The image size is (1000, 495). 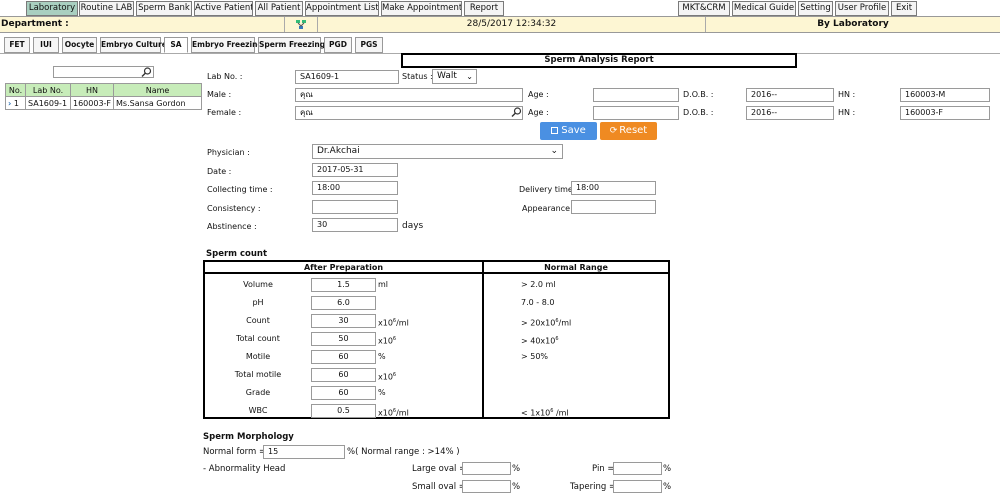 What do you see at coordinates (342, 8) in the screenshot?
I see `nav-appointment-list: Appointment List` at bounding box center [342, 8].